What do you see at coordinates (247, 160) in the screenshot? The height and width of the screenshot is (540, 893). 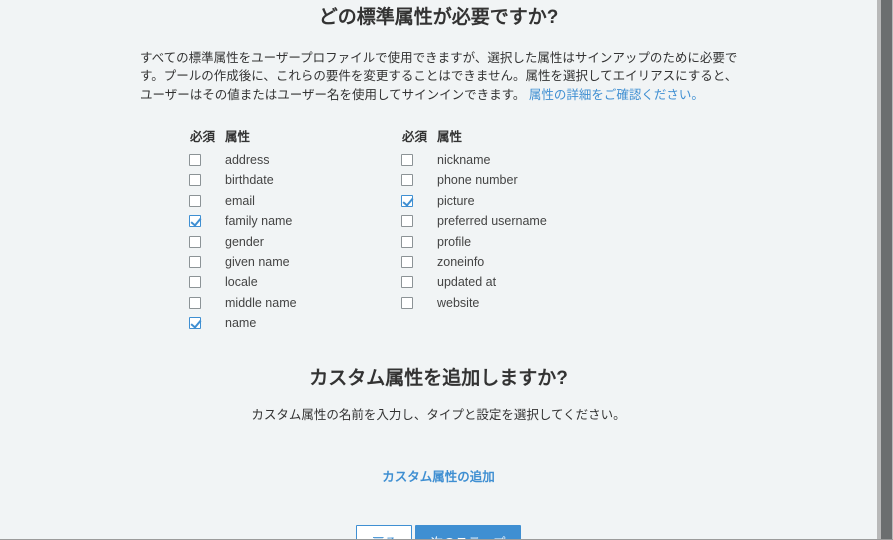 I see `attribute-label: address` at bounding box center [247, 160].